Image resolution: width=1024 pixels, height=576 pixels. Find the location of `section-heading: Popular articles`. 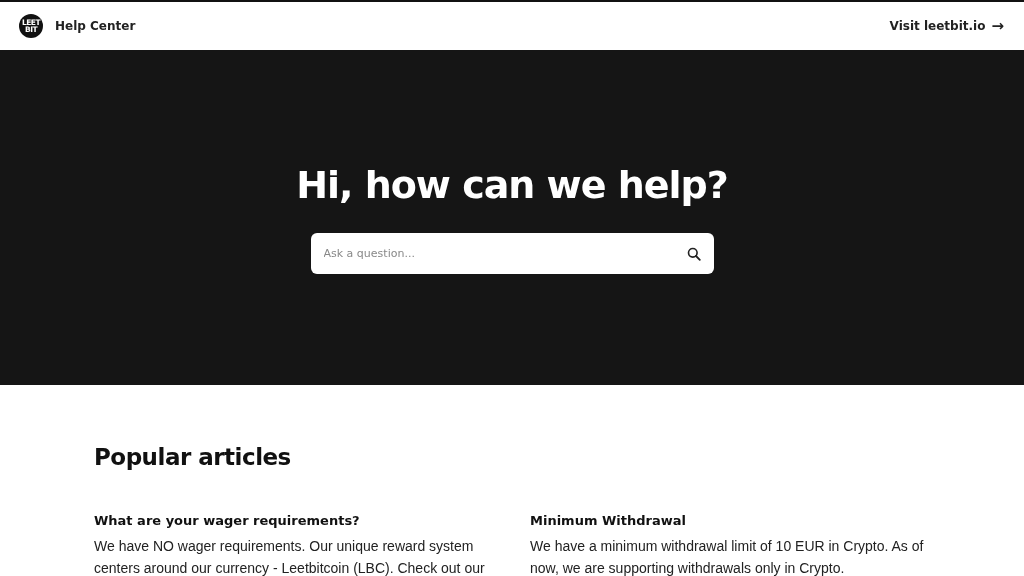

section-heading: Popular articles is located at coordinates (193, 457).